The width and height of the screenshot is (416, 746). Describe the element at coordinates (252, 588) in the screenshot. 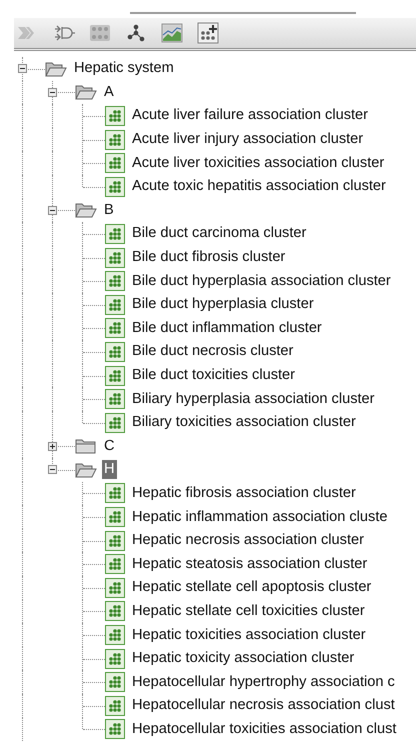

I see `cluster-label: Hepatic stellate cell apoptosis cluster` at that location.